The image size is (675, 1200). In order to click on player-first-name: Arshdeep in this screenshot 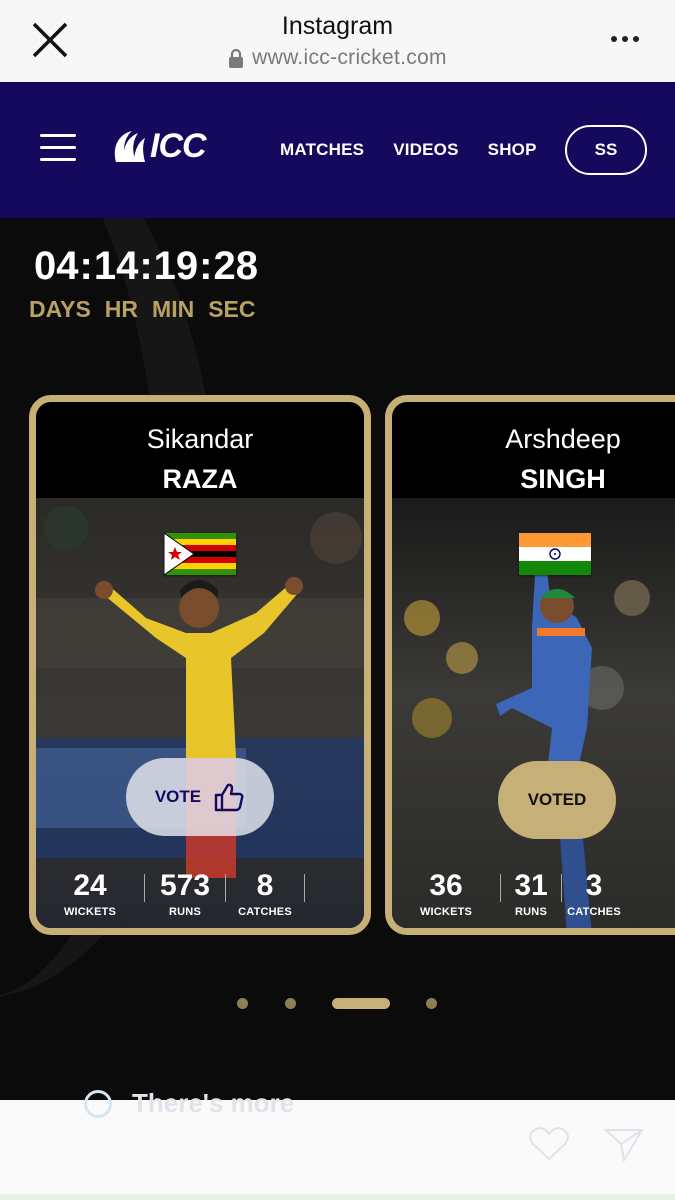, I will do `click(563, 439)`.